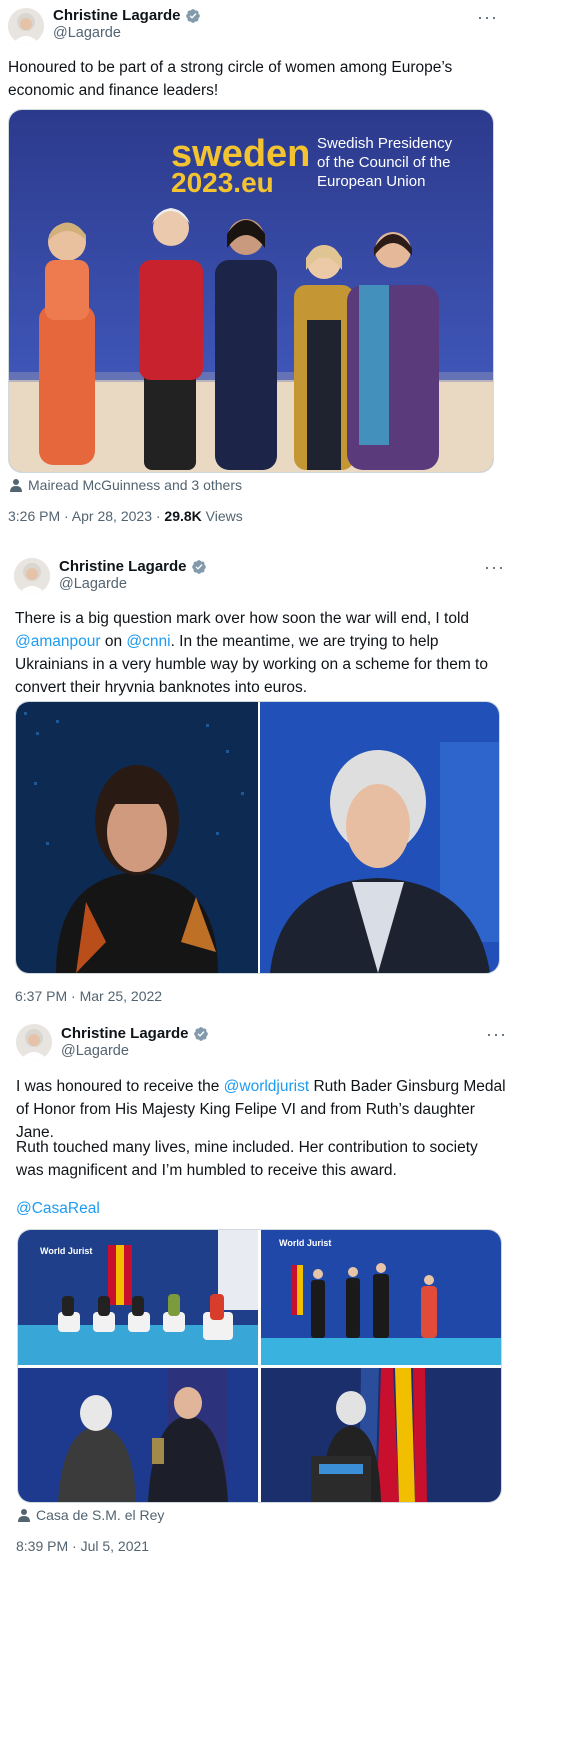 The width and height of the screenshot is (585, 1747). What do you see at coordinates (82, 1546) in the screenshot?
I see `tweet-timestamp: 8:39 PM · Jul 5, 2021` at bounding box center [82, 1546].